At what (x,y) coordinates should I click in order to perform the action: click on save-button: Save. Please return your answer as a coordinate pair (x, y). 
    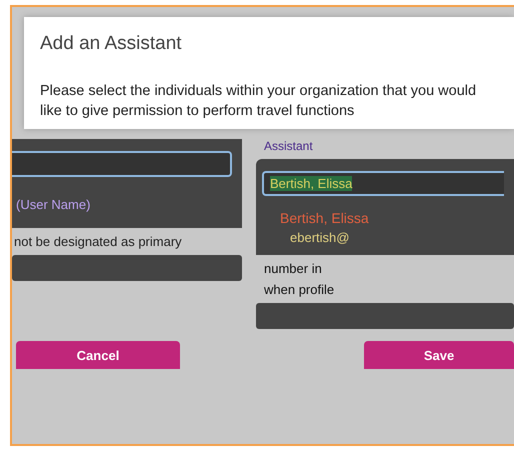
    Looking at the image, I should click on (439, 355).